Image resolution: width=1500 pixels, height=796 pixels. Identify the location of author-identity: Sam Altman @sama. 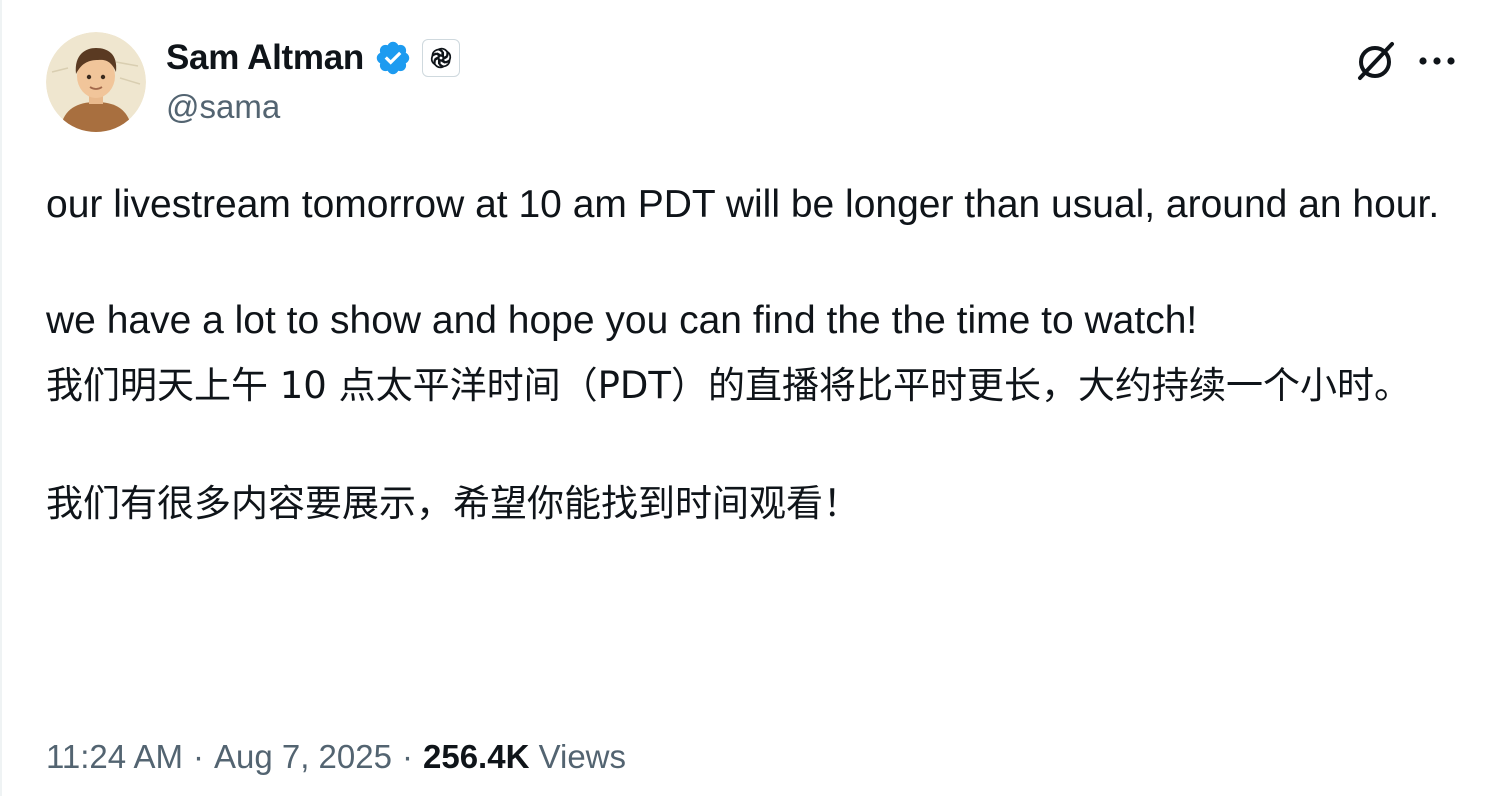
(313, 79).